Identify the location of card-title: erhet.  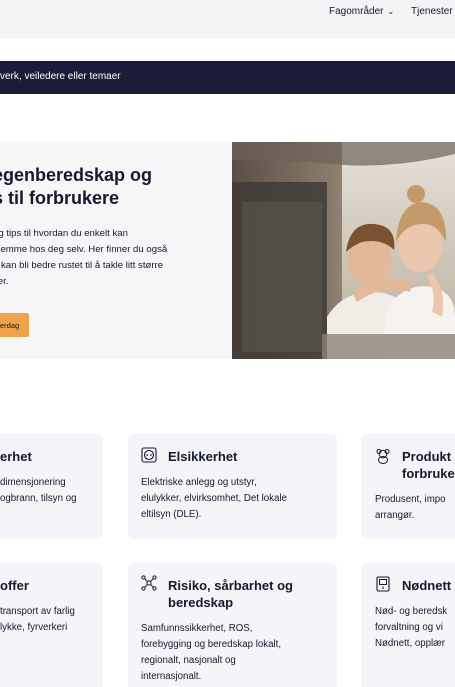
(16, 456).